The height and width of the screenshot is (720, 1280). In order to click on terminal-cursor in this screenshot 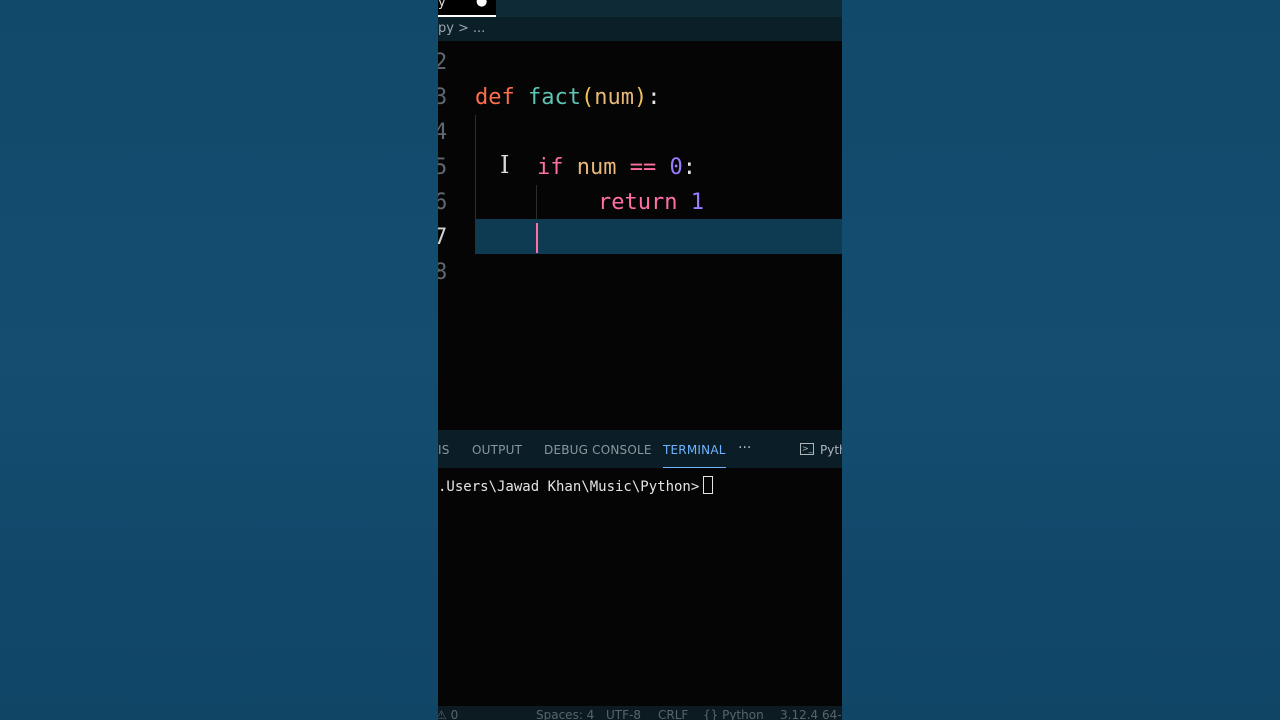, I will do `click(708, 485)`.